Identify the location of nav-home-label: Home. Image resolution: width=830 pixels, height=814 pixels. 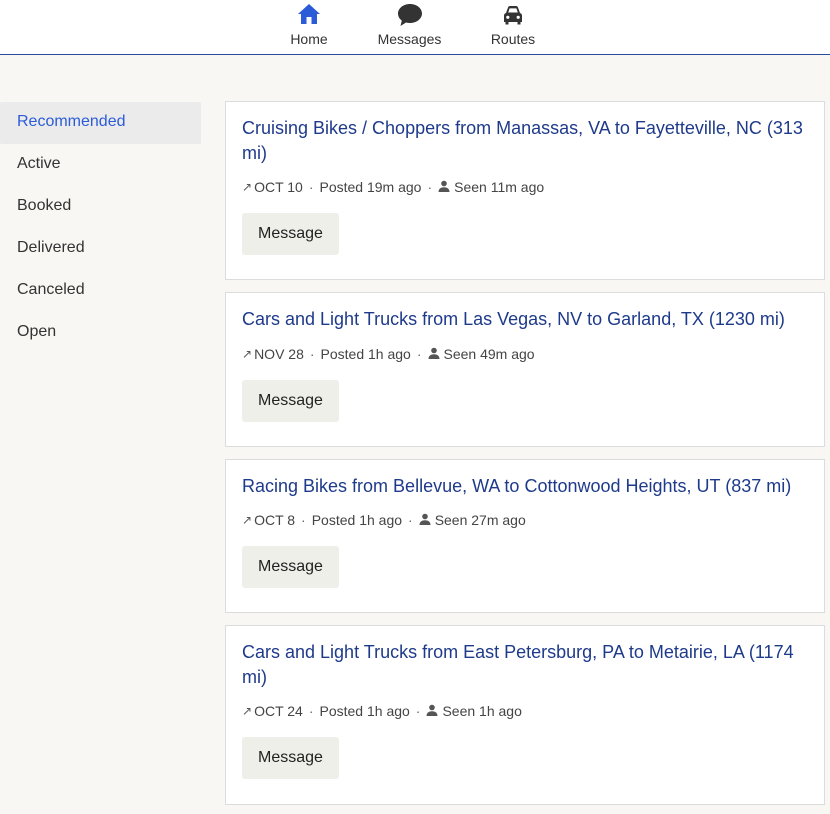
(309, 39).